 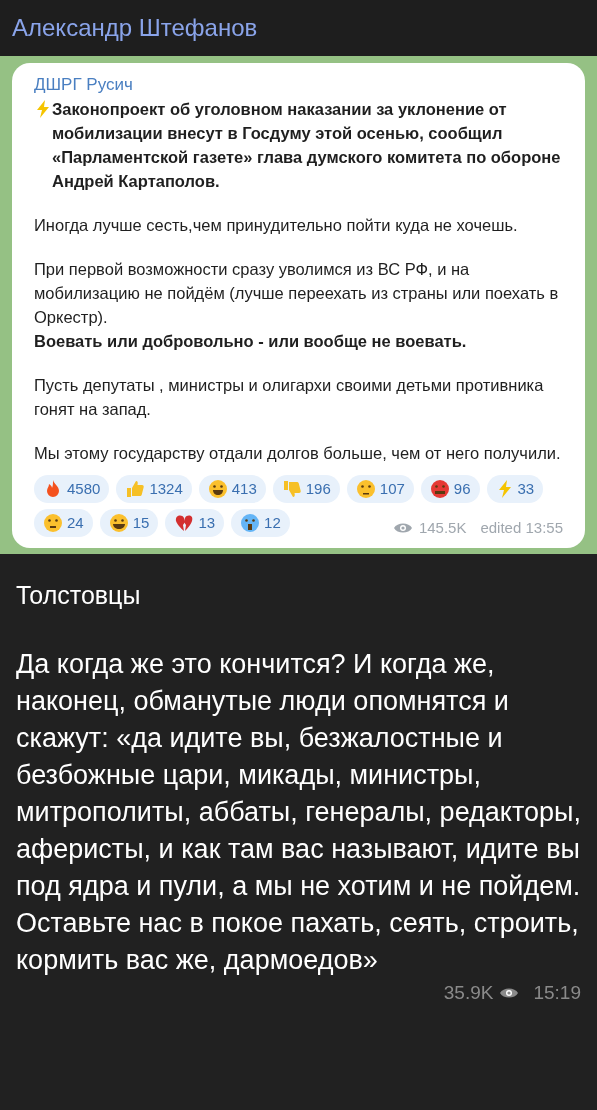 What do you see at coordinates (72, 489) in the screenshot?
I see `reaction-chip: 4580` at bounding box center [72, 489].